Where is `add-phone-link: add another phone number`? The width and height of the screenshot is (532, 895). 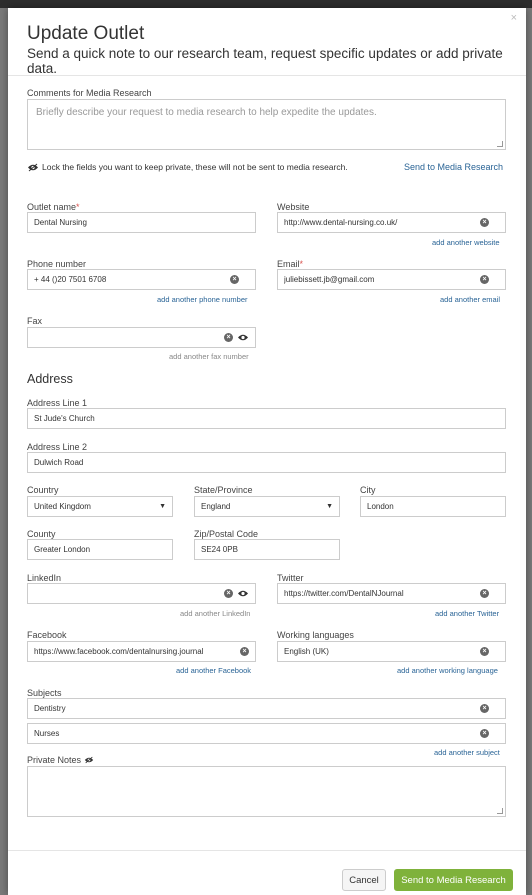
add-phone-link: add another phone number is located at coordinates (202, 299).